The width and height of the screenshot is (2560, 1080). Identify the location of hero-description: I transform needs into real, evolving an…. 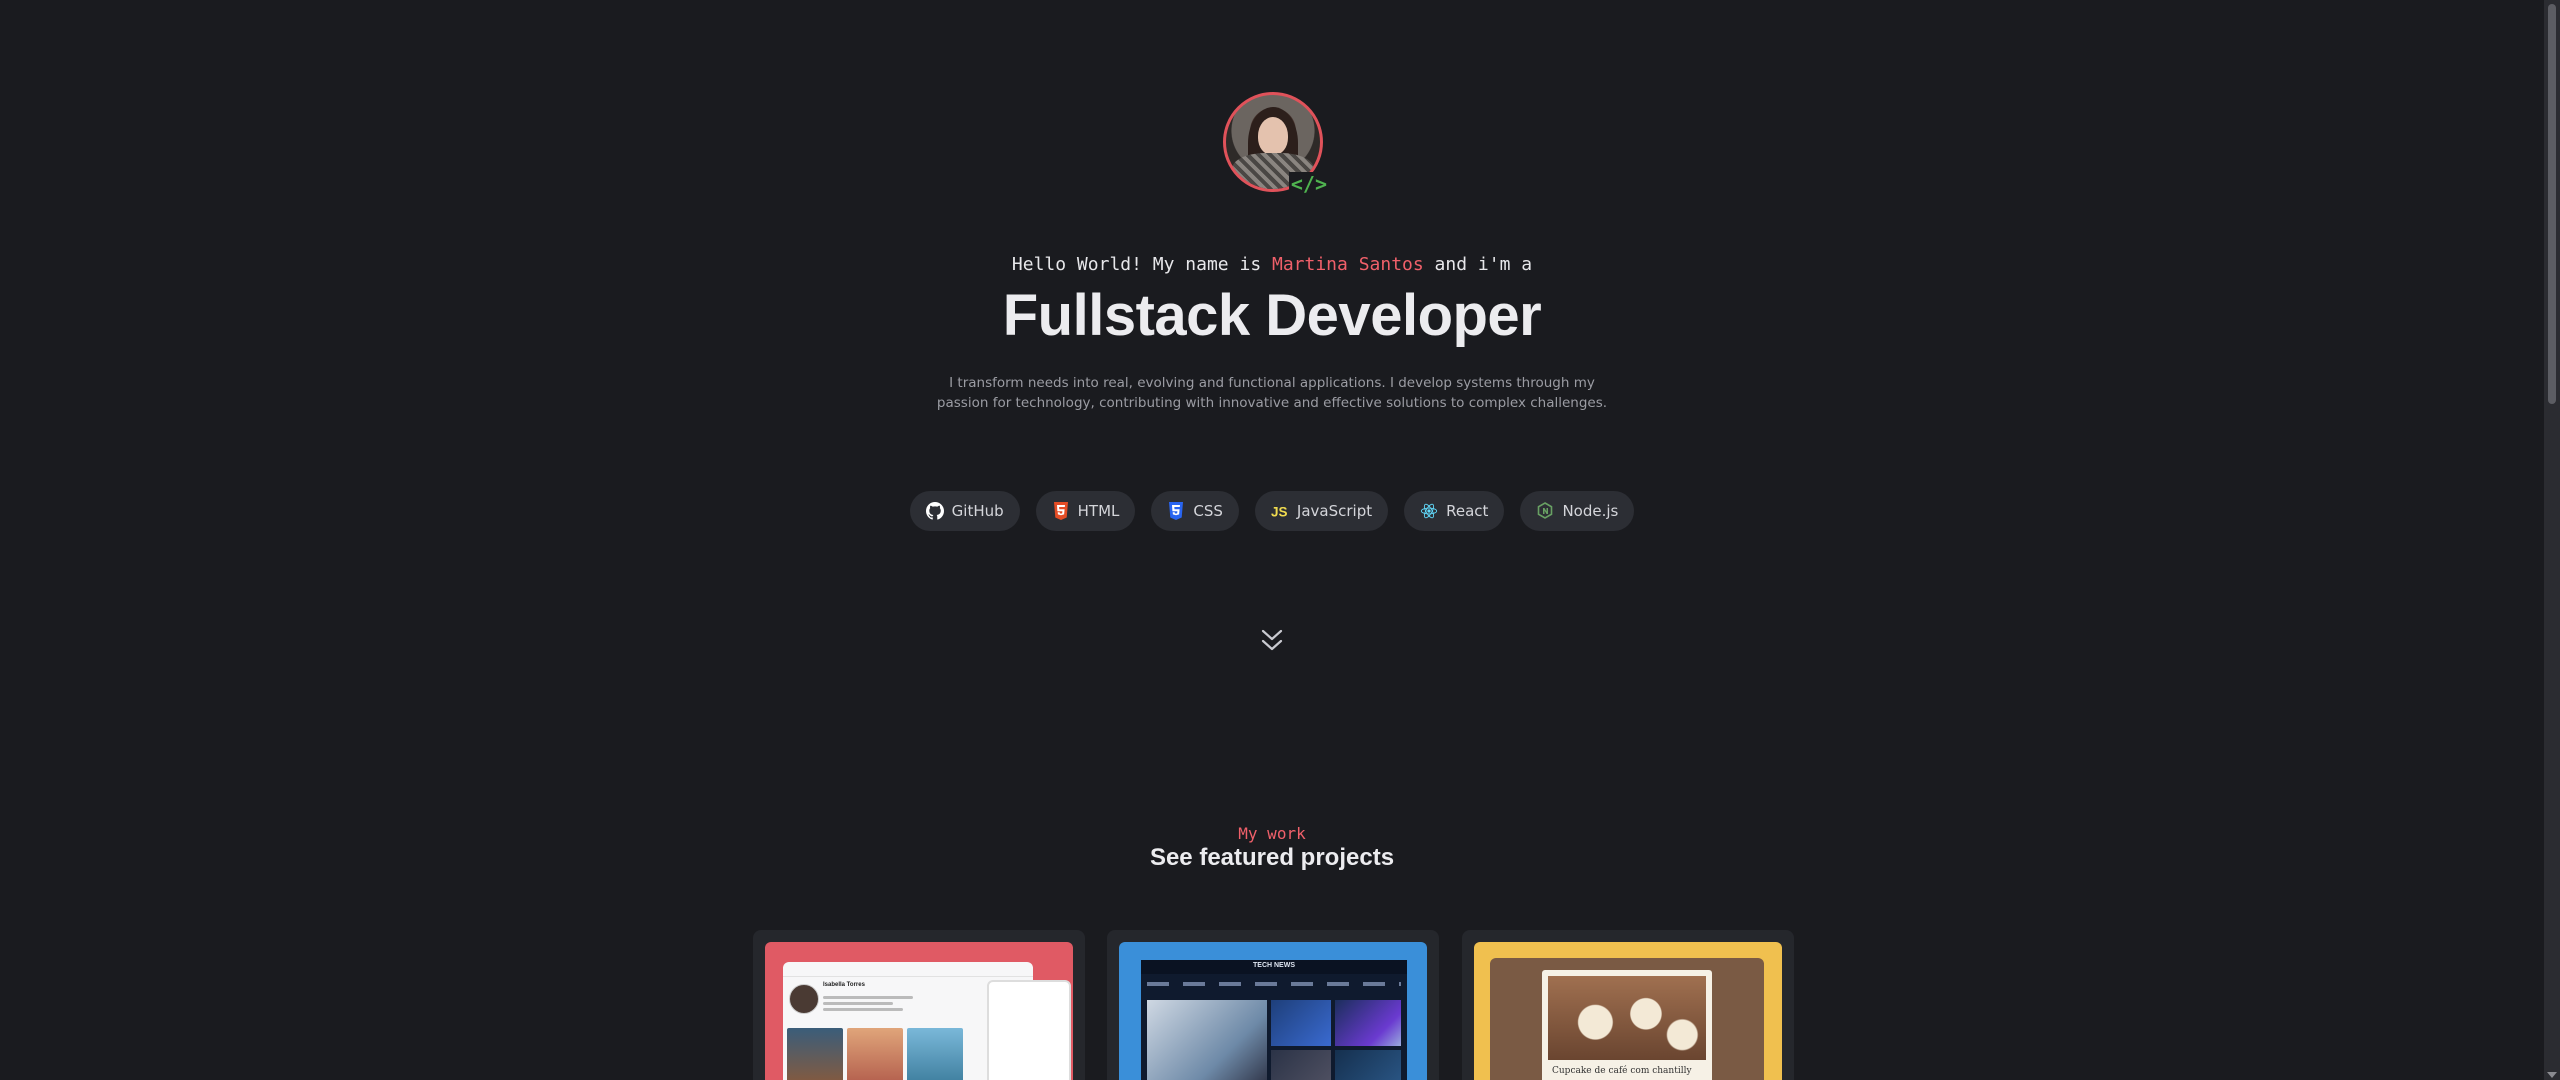
(1272, 393).